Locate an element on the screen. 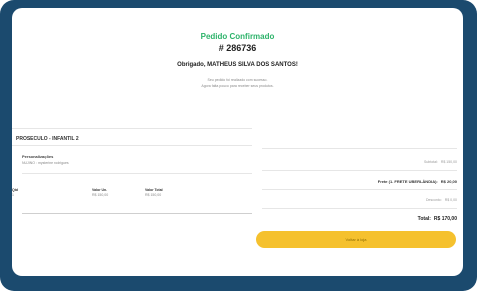 This screenshot has width=477, height=307. shipping-label: Frete (1. FRETE UBERLÂNDIA): is located at coordinates (407, 181).